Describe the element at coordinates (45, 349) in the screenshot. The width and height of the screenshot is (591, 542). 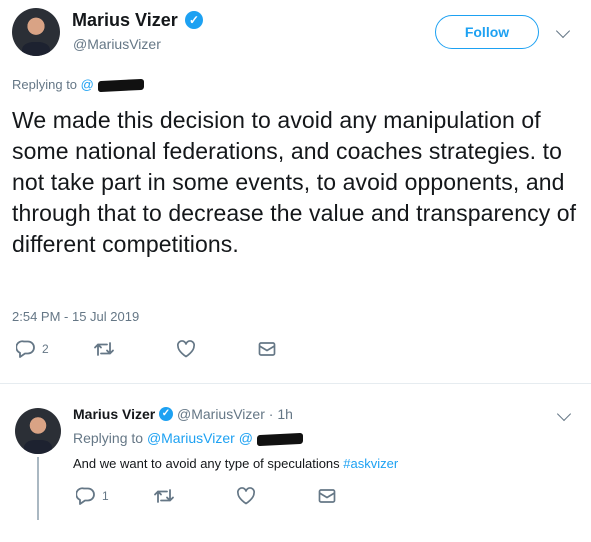
I see `reply-count: 2` at that location.